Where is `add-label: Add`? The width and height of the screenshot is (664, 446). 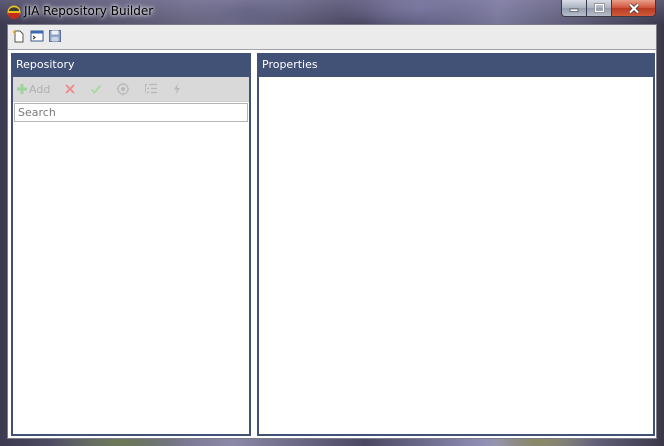
add-label: Add is located at coordinates (40, 89).